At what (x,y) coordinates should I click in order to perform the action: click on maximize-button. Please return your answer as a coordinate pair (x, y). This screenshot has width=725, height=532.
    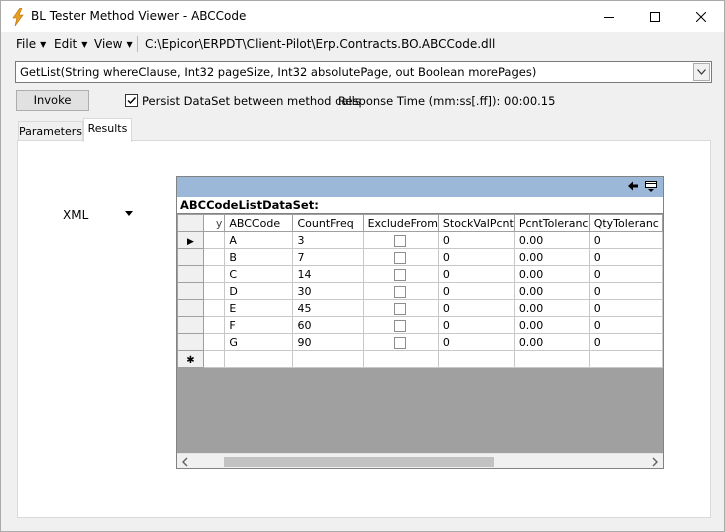
    Looking at the image, I should click on (655, 16).